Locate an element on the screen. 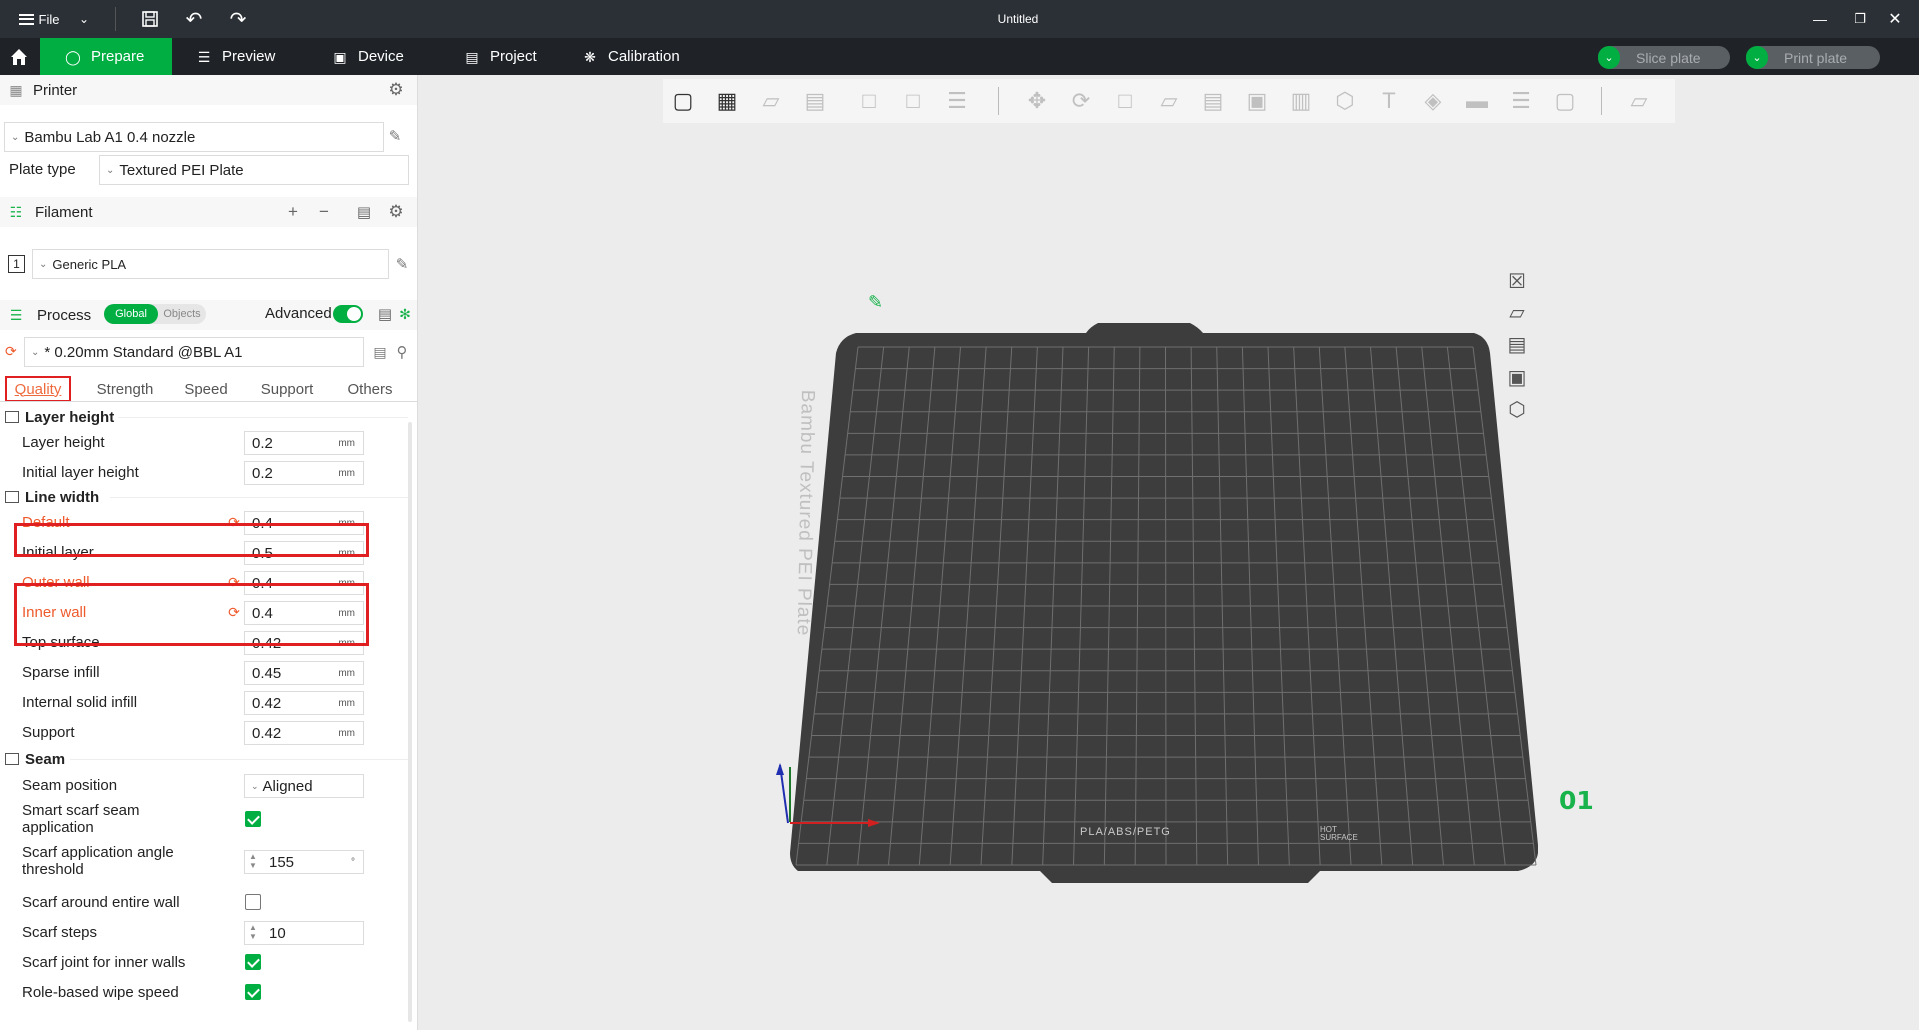  seam-position-select: ⌄ Aligned is located at coordinates (304, 786).